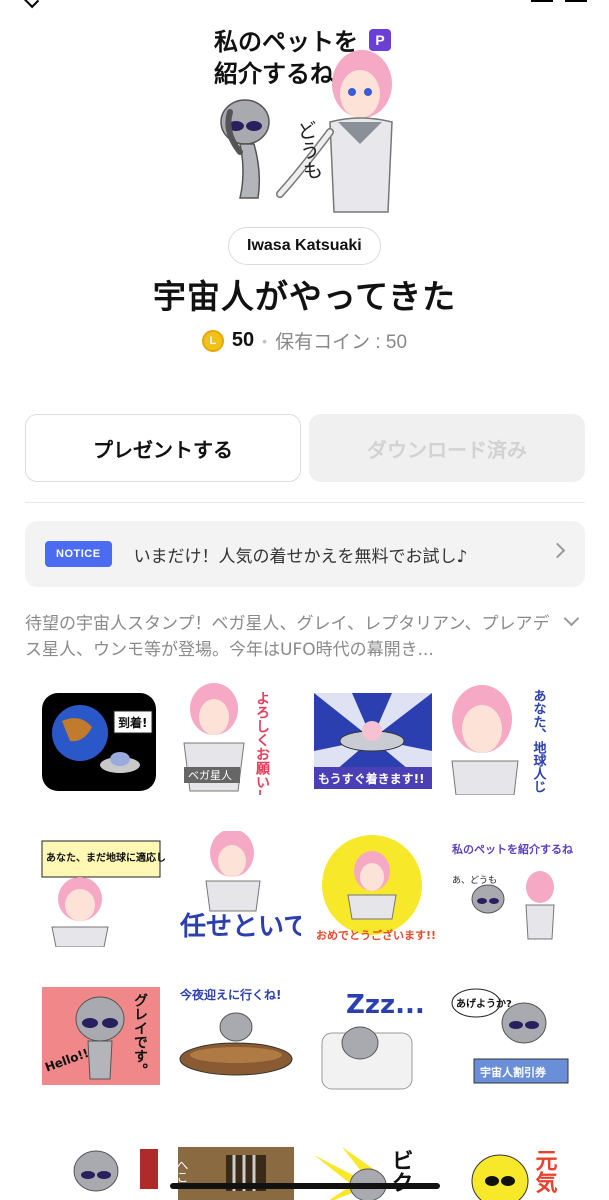 This screenshot has height=1200, width=609. What do you see at coordinates (304, 296) in the screenshot?
I see `sticker-set-title: 宇宙人がやってきた` at bounding box center [304, 296].